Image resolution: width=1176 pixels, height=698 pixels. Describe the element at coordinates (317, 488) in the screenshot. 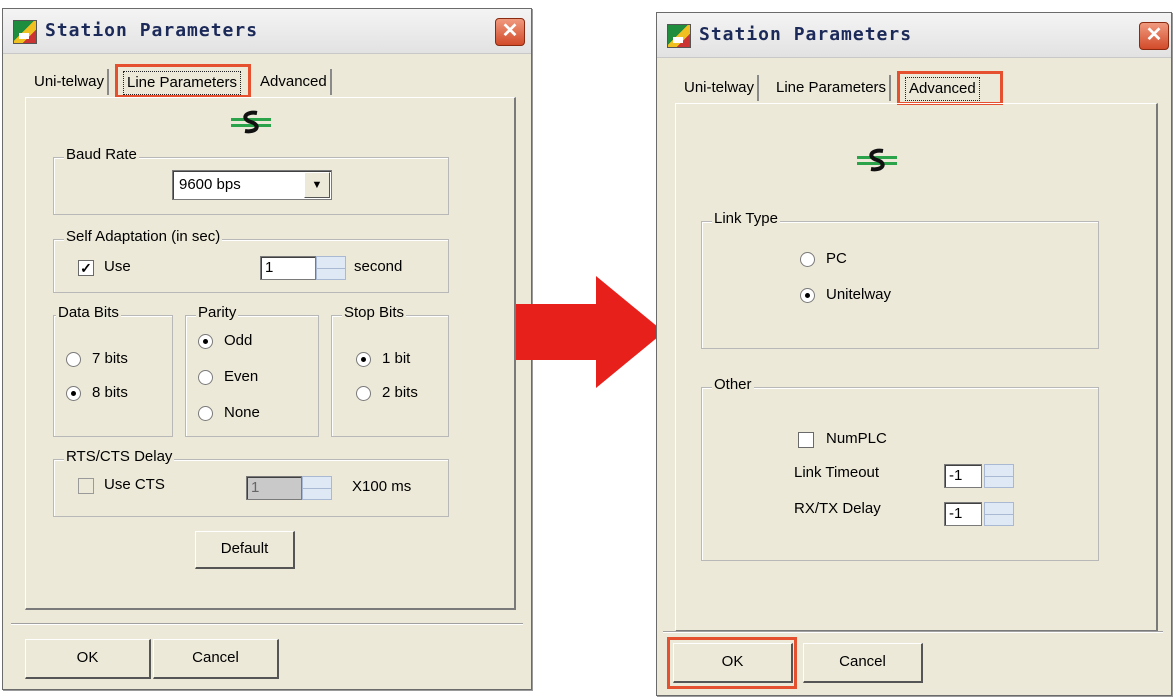

I see `cts-delay-spinner` at that location.